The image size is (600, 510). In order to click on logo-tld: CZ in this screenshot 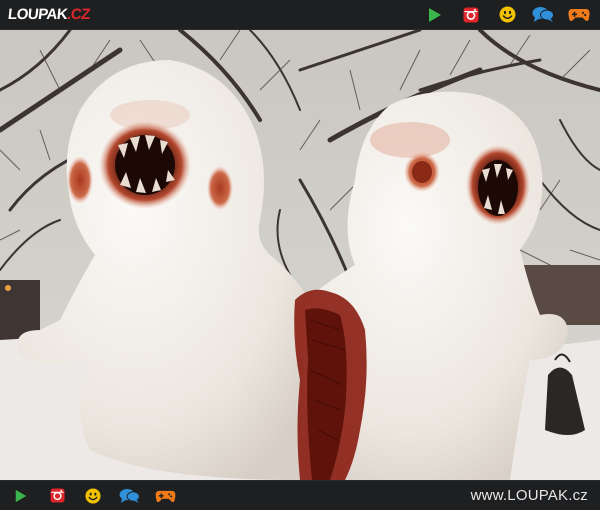, I will do `click(80, 14)`.